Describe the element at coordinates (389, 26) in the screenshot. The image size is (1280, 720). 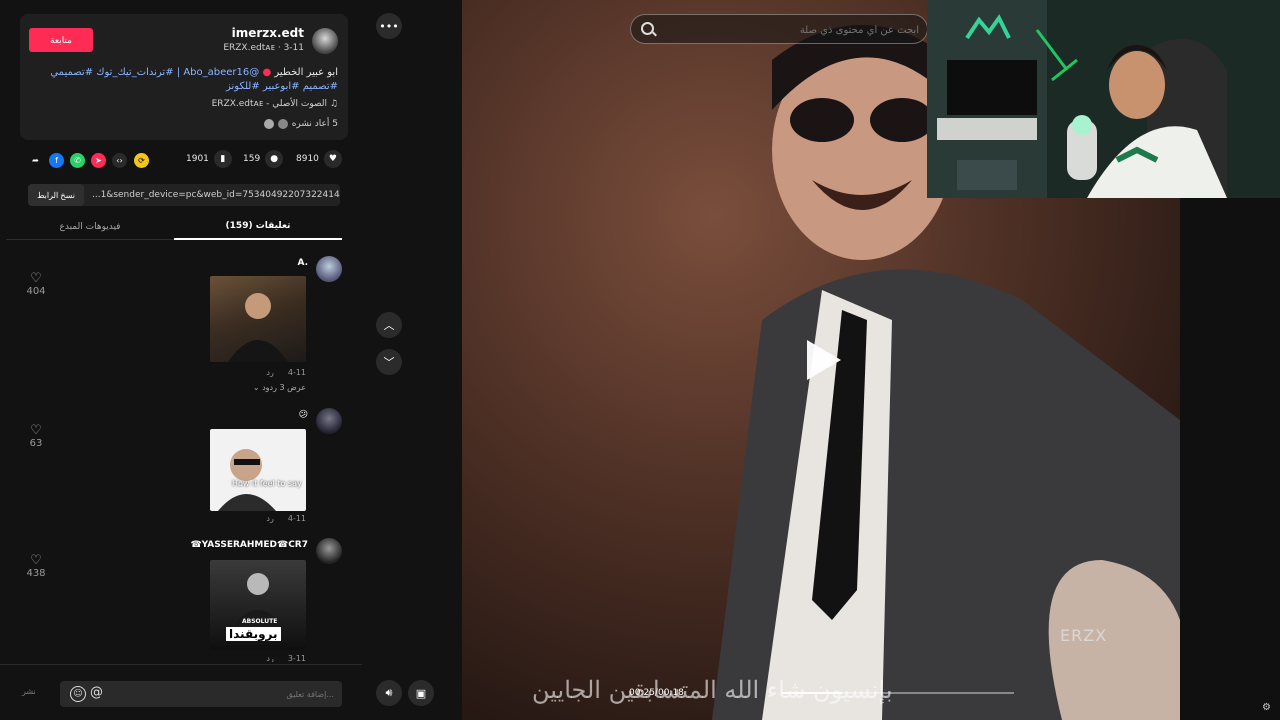
I see `more-options-icon: •••` at that location.